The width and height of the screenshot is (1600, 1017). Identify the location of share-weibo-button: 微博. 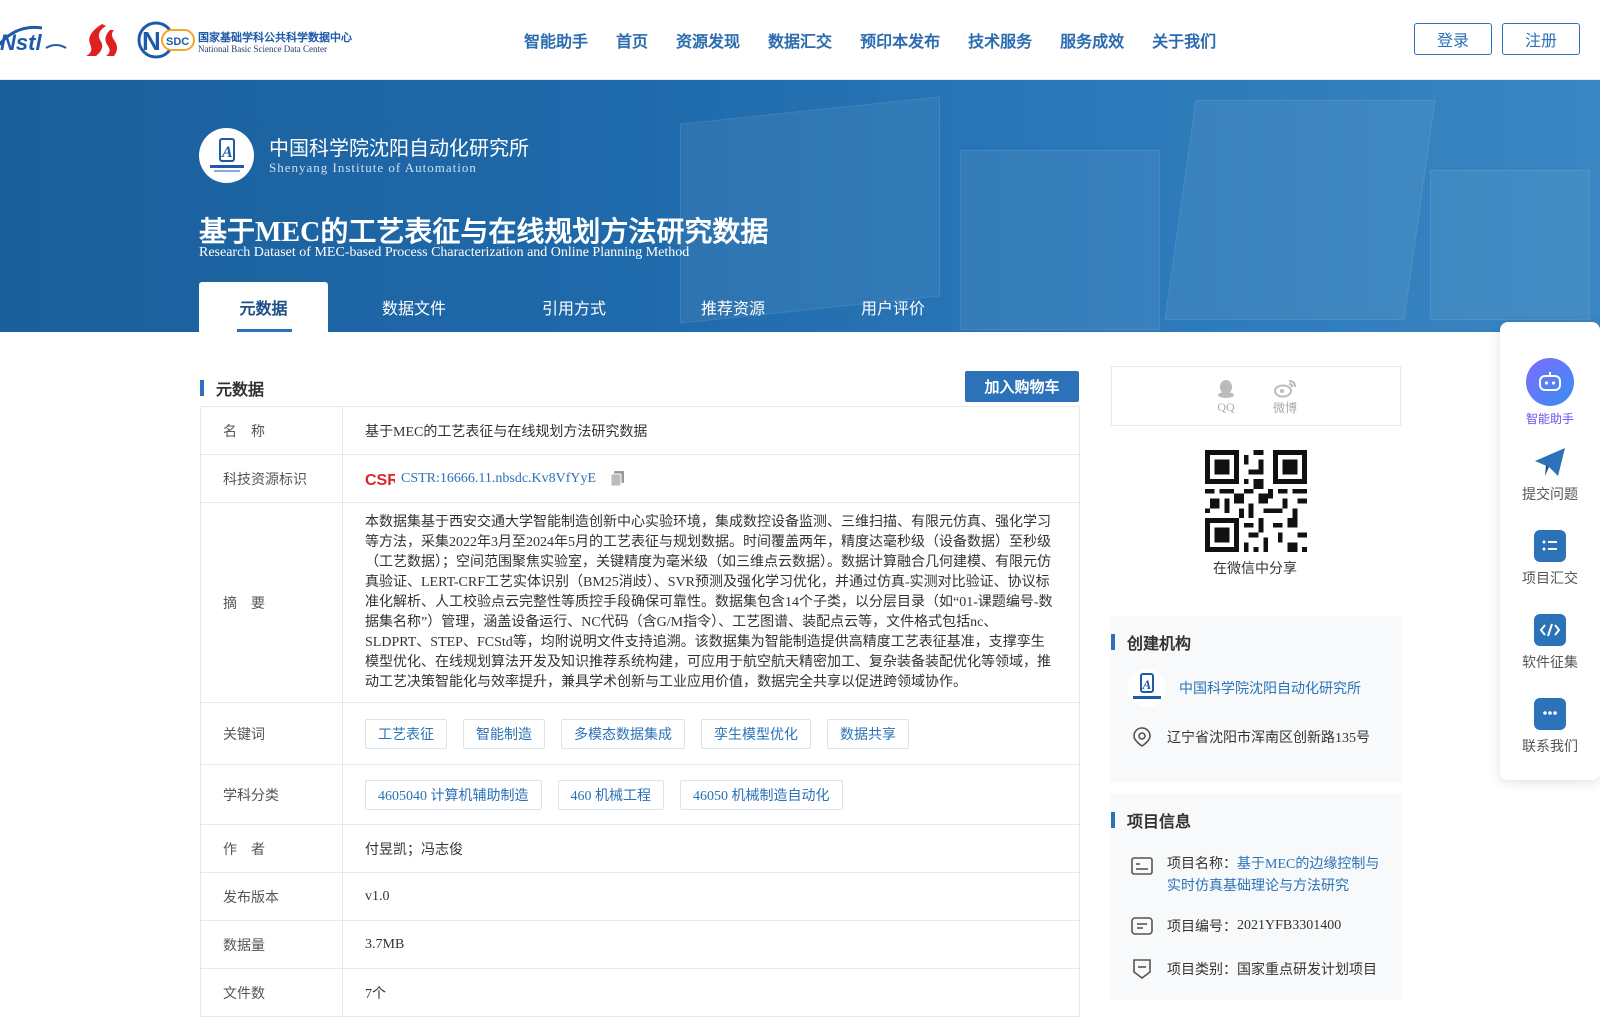
(1285, 396).